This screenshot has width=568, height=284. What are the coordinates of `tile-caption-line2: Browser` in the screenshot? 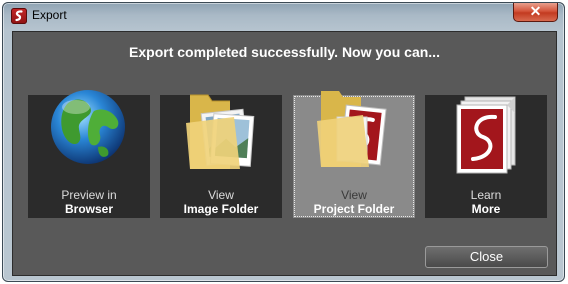 It's located at (89, 209).